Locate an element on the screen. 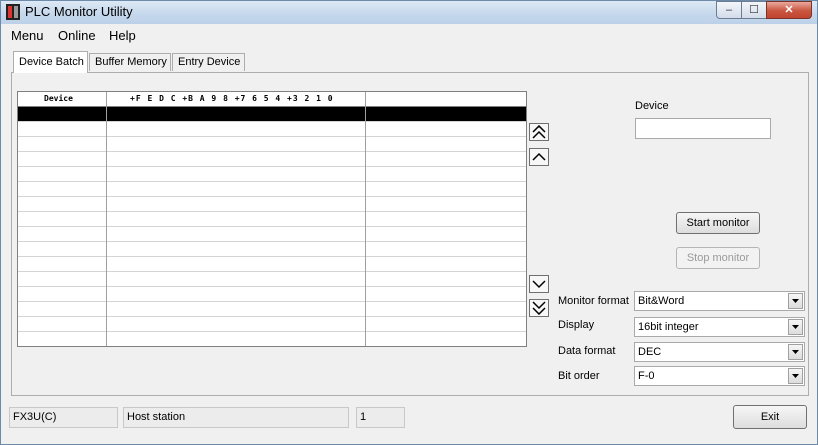 The width and height of the screenshot is (818, 445). double-chevron-down-icon is located at coordinates (539, 308).